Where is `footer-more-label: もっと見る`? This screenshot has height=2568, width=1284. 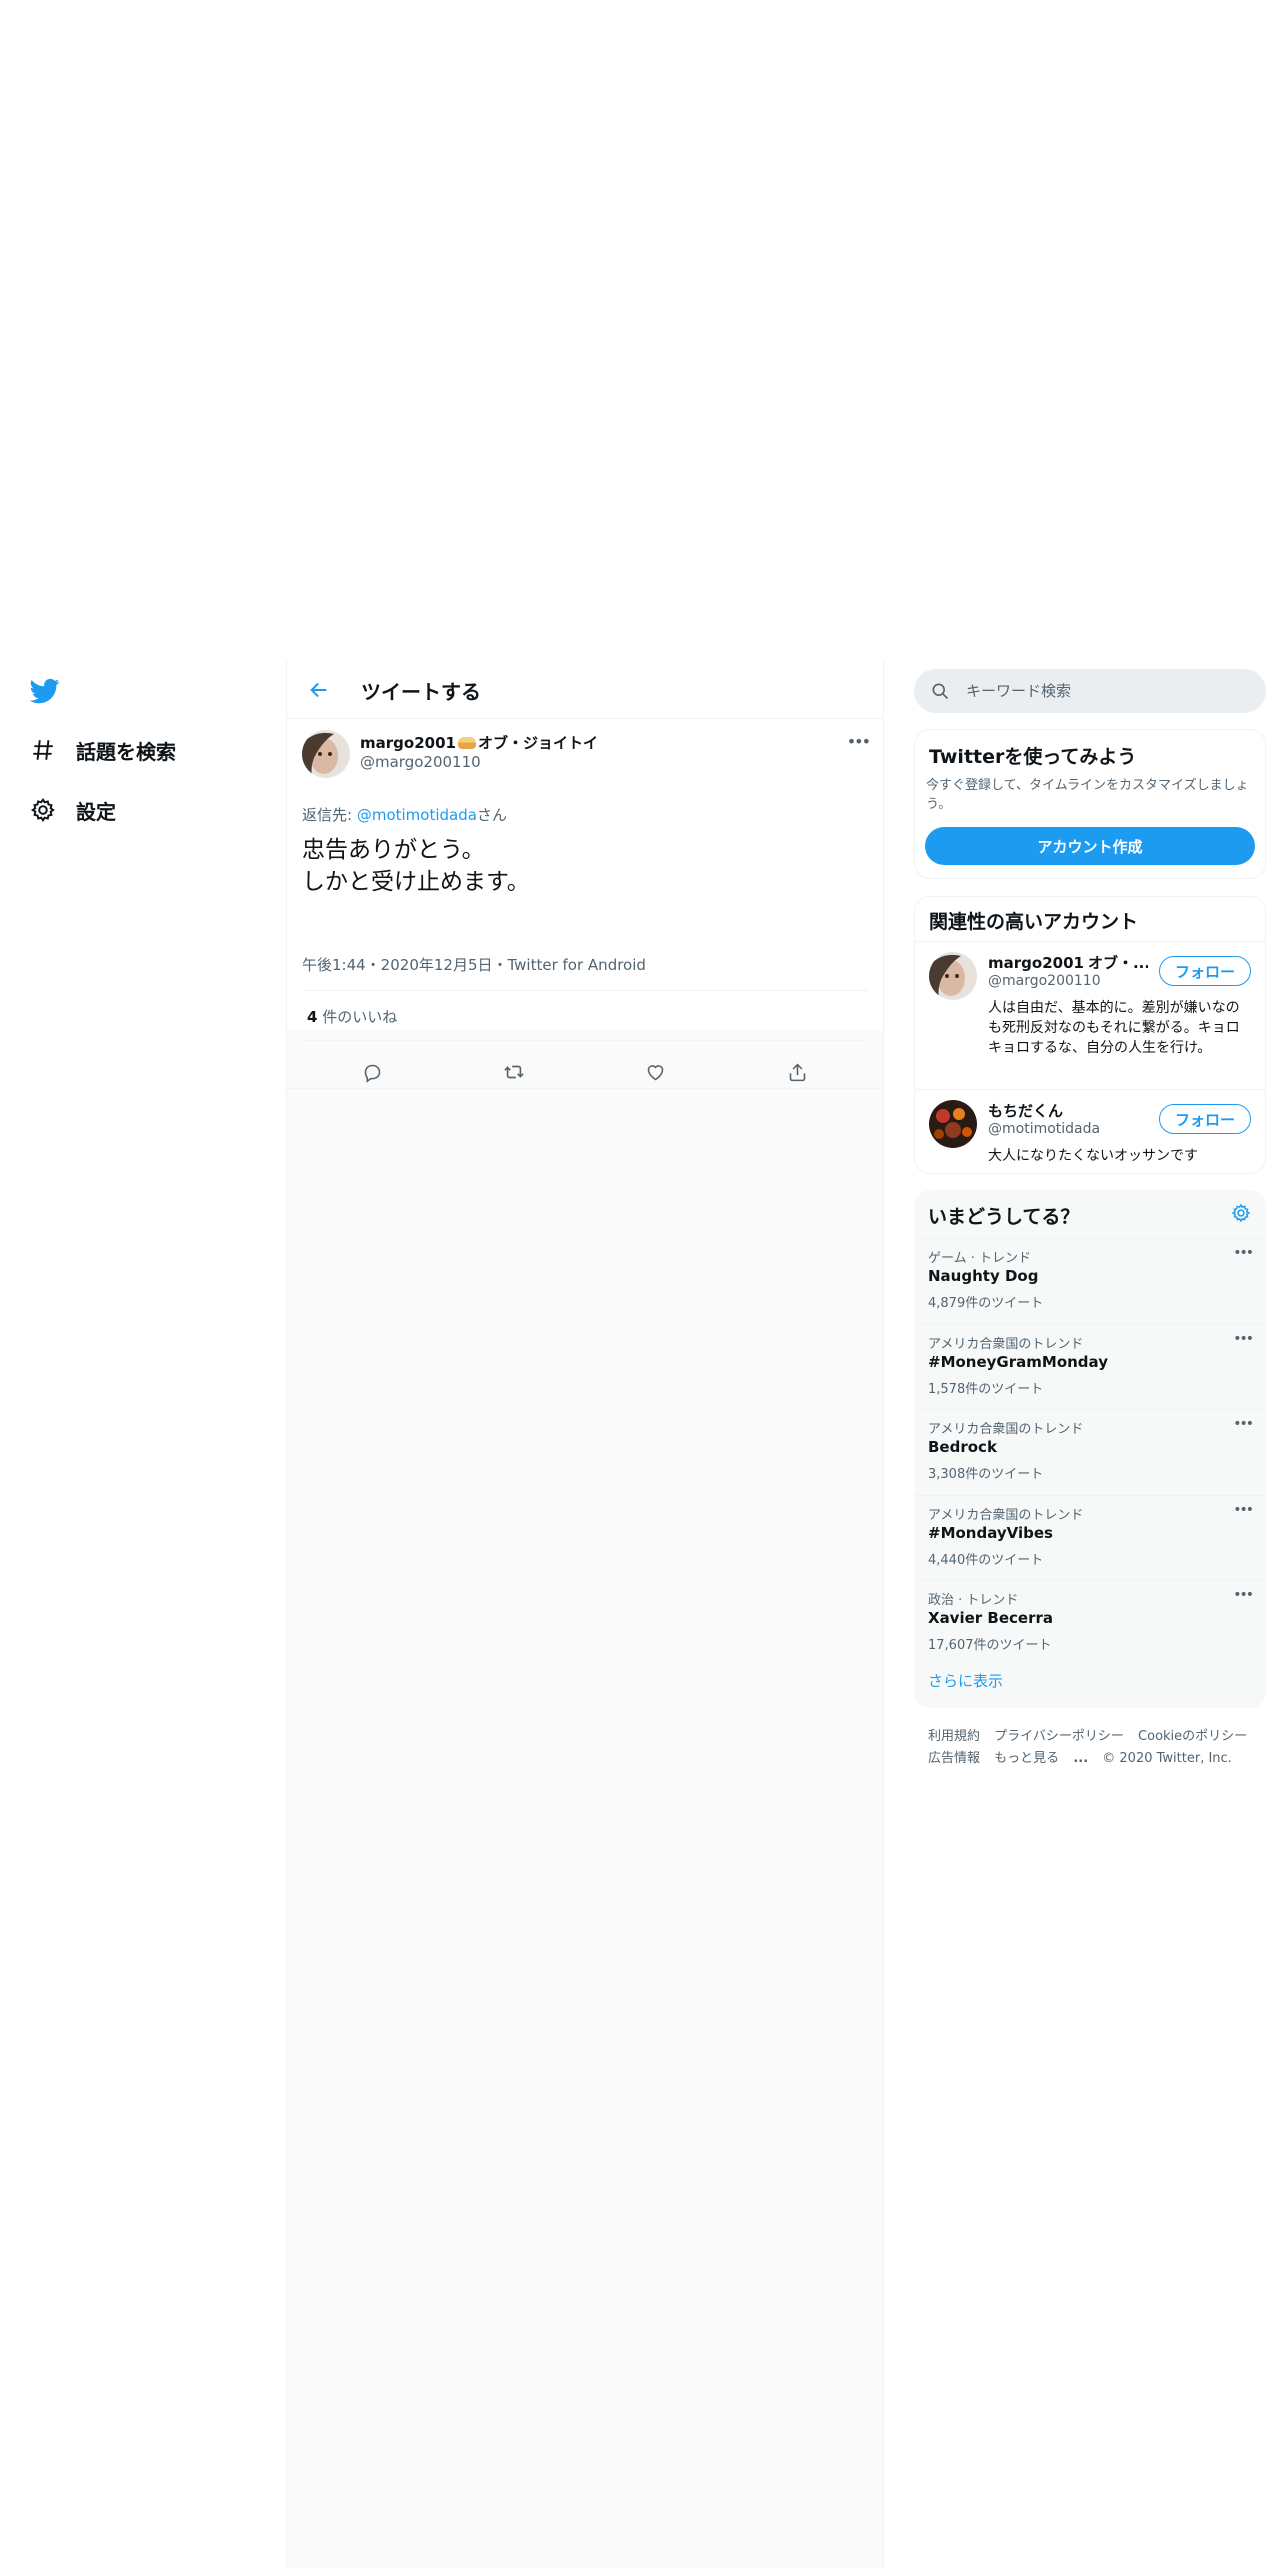
footer-more-label: もっと見る is located at coordinates (1027, 1758).